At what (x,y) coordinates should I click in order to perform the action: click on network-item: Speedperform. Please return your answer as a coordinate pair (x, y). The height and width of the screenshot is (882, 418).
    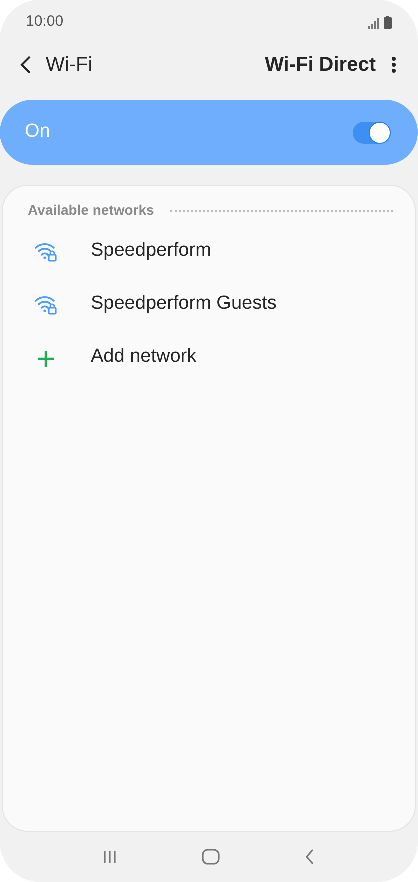
    Looking at the image, I should click on (209, 251).